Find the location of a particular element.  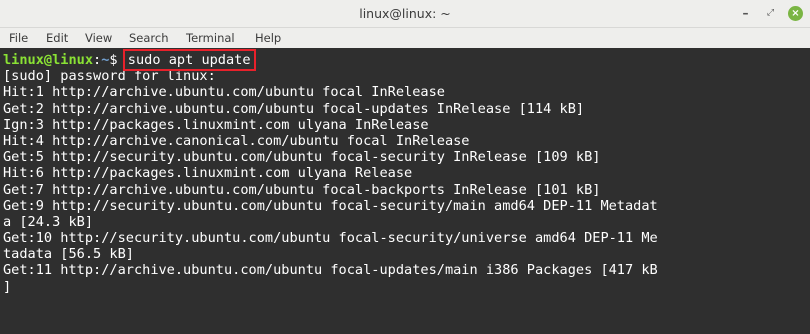

prompt-user-host: linux@linux is located at coordinates (48, 60).